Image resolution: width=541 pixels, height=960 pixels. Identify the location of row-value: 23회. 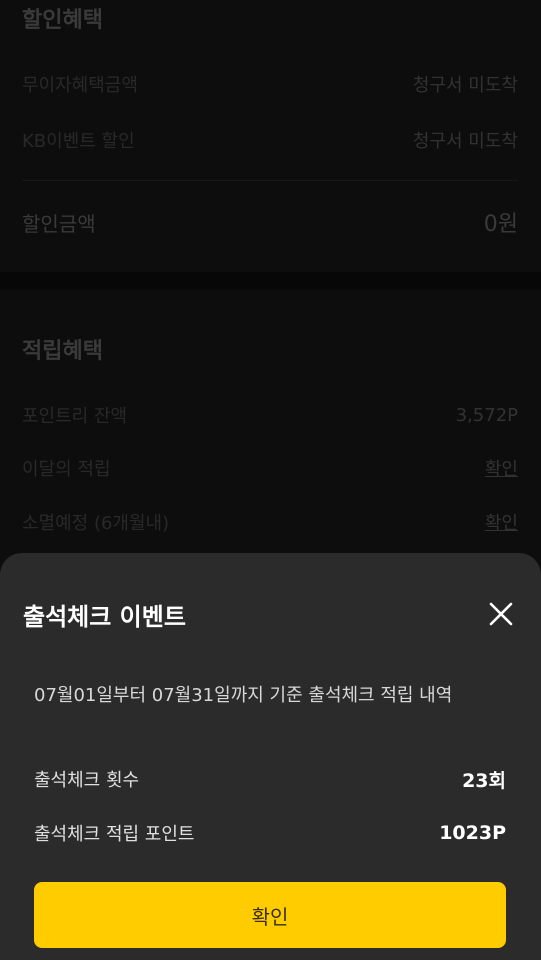
(484, 780).